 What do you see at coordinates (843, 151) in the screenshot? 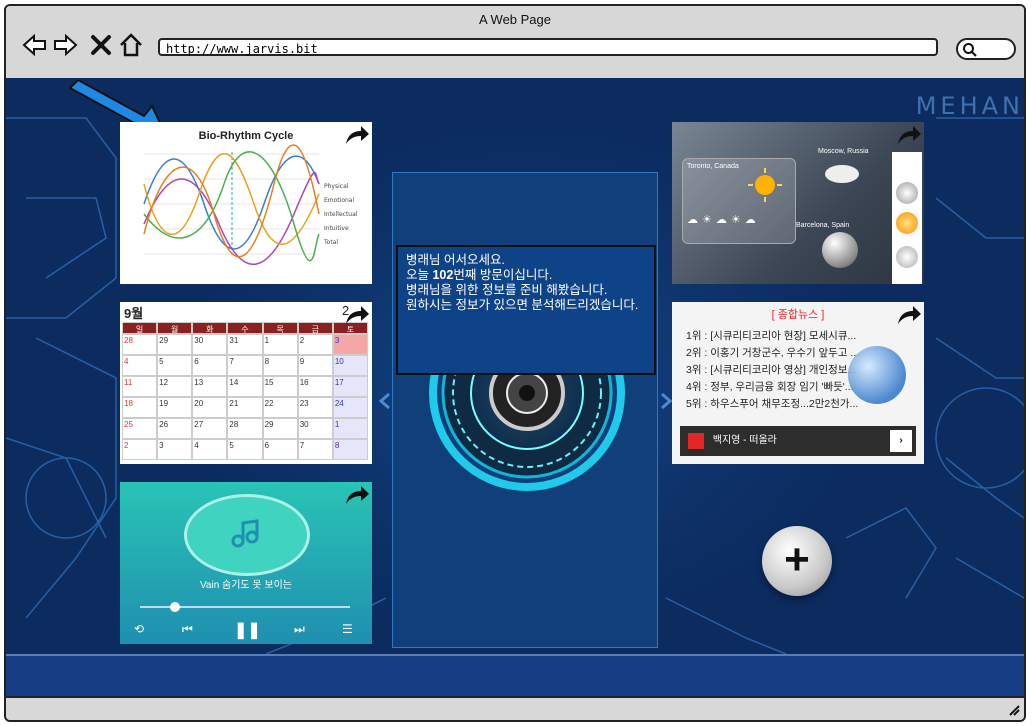
I see `weather-city-moscow: Moscow, Russia` at bounding box center [843, 151].